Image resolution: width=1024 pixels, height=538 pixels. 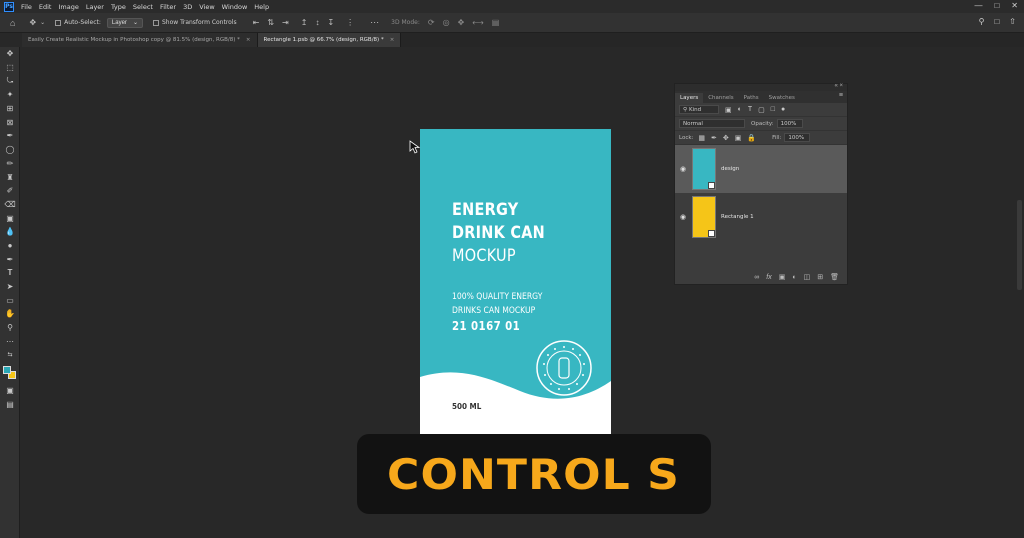 What do you see at coordinates (431, 22) in the screenshot?
I see `3d-orbit-icon: ⟳` at bounding box center [431, 22].